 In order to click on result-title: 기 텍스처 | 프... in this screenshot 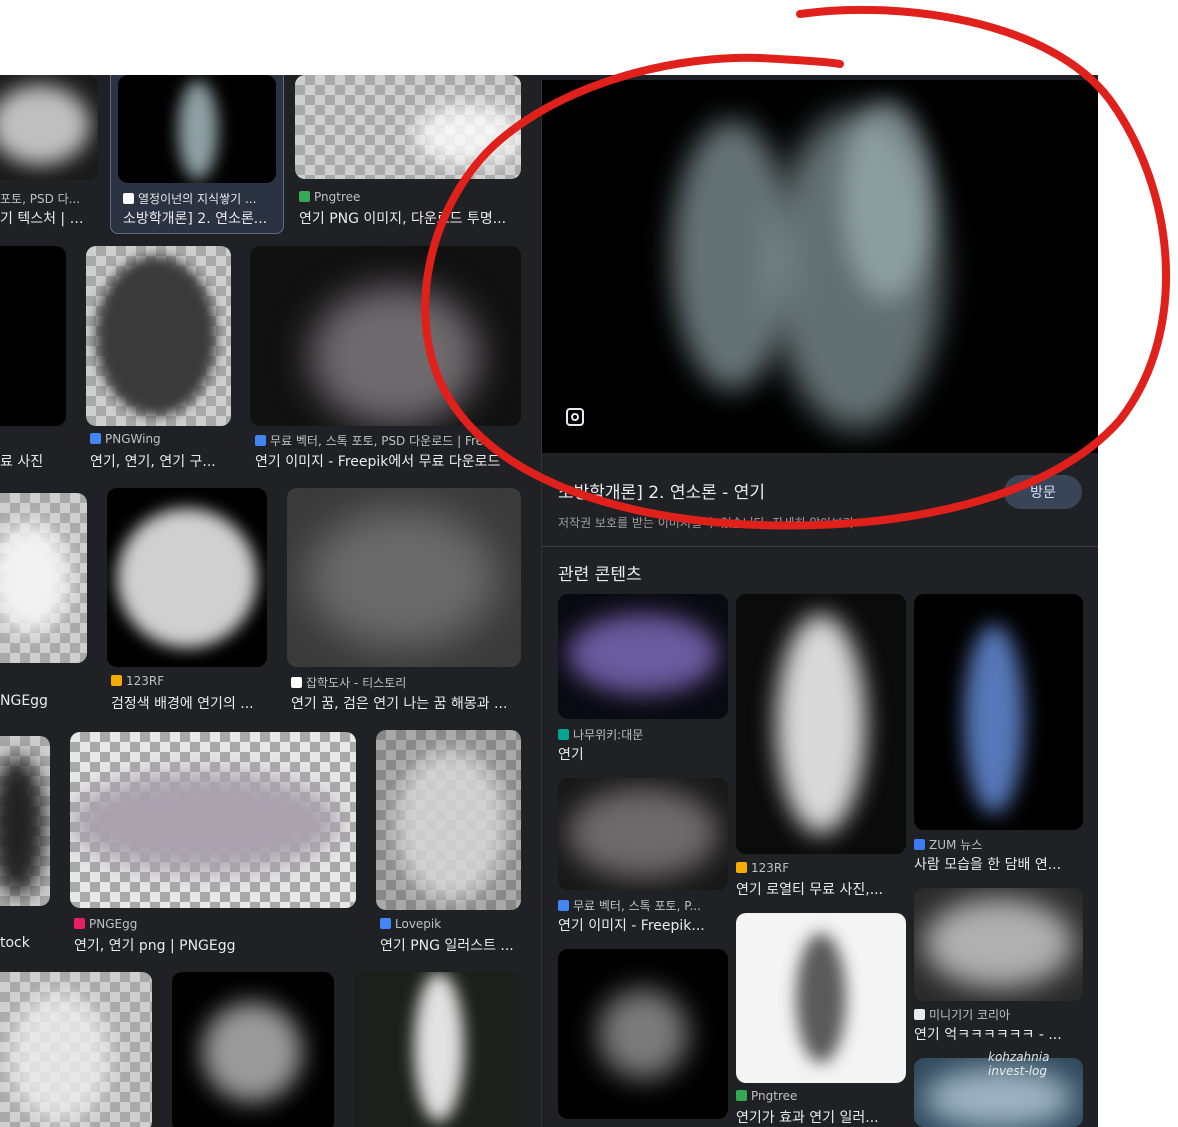, I will do `click(47, 218)`.